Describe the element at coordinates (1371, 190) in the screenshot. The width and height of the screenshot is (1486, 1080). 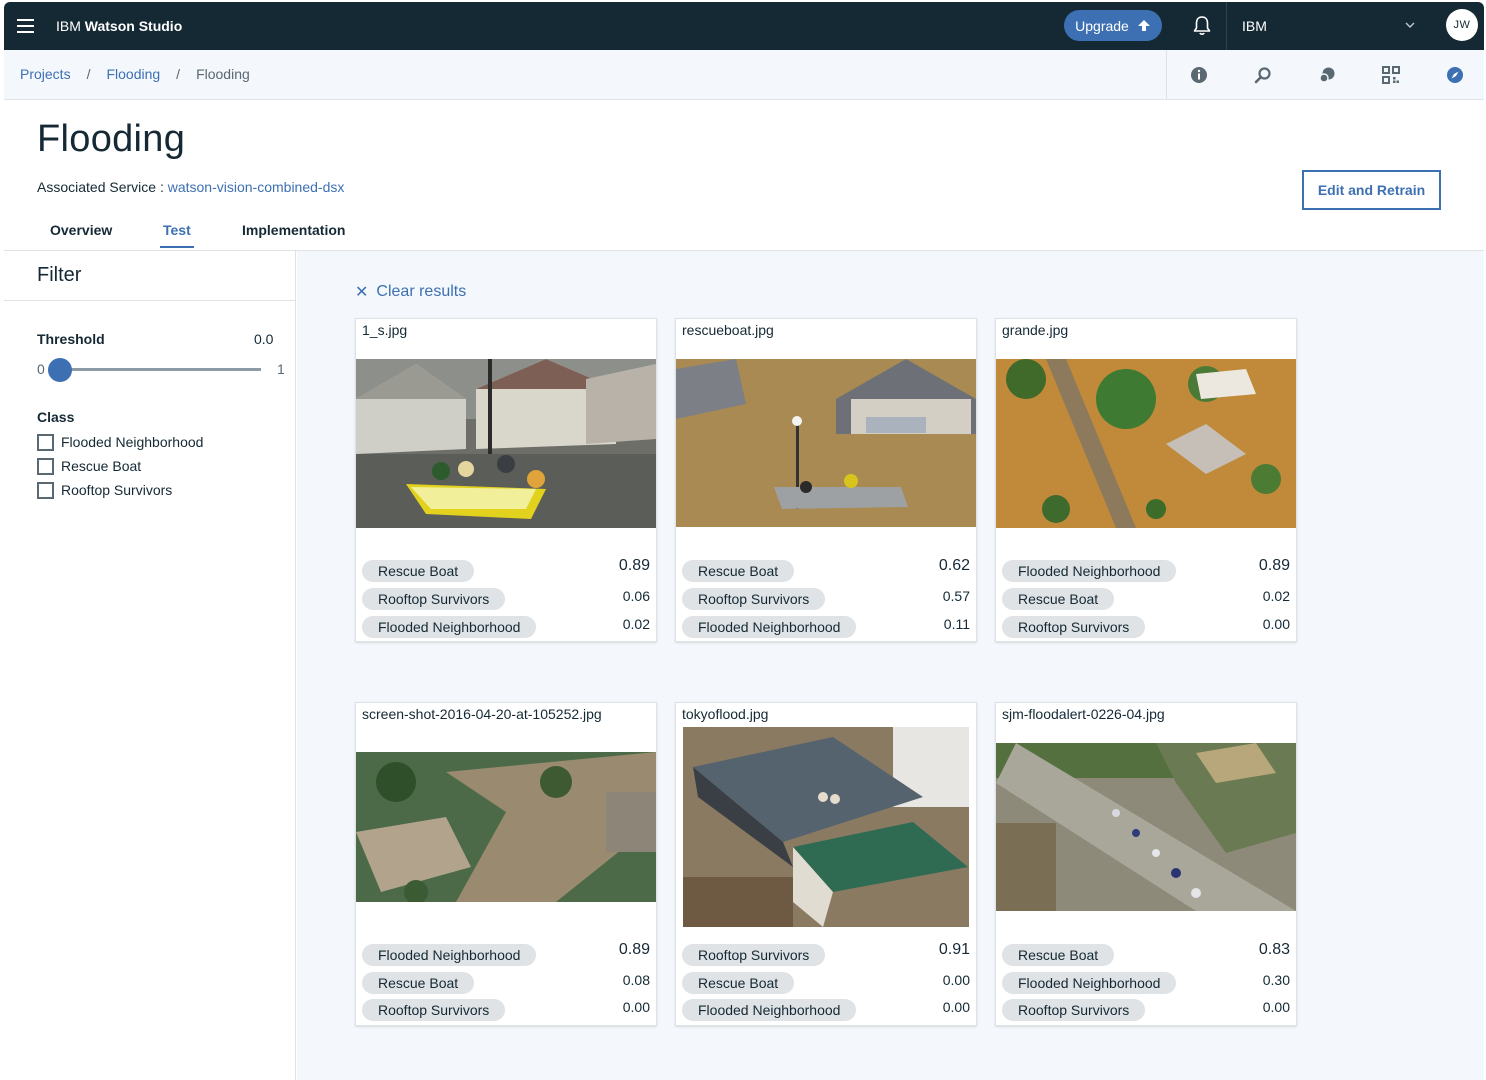
I see `edit-and-retrain-button: Edit and Retrain` at that location.